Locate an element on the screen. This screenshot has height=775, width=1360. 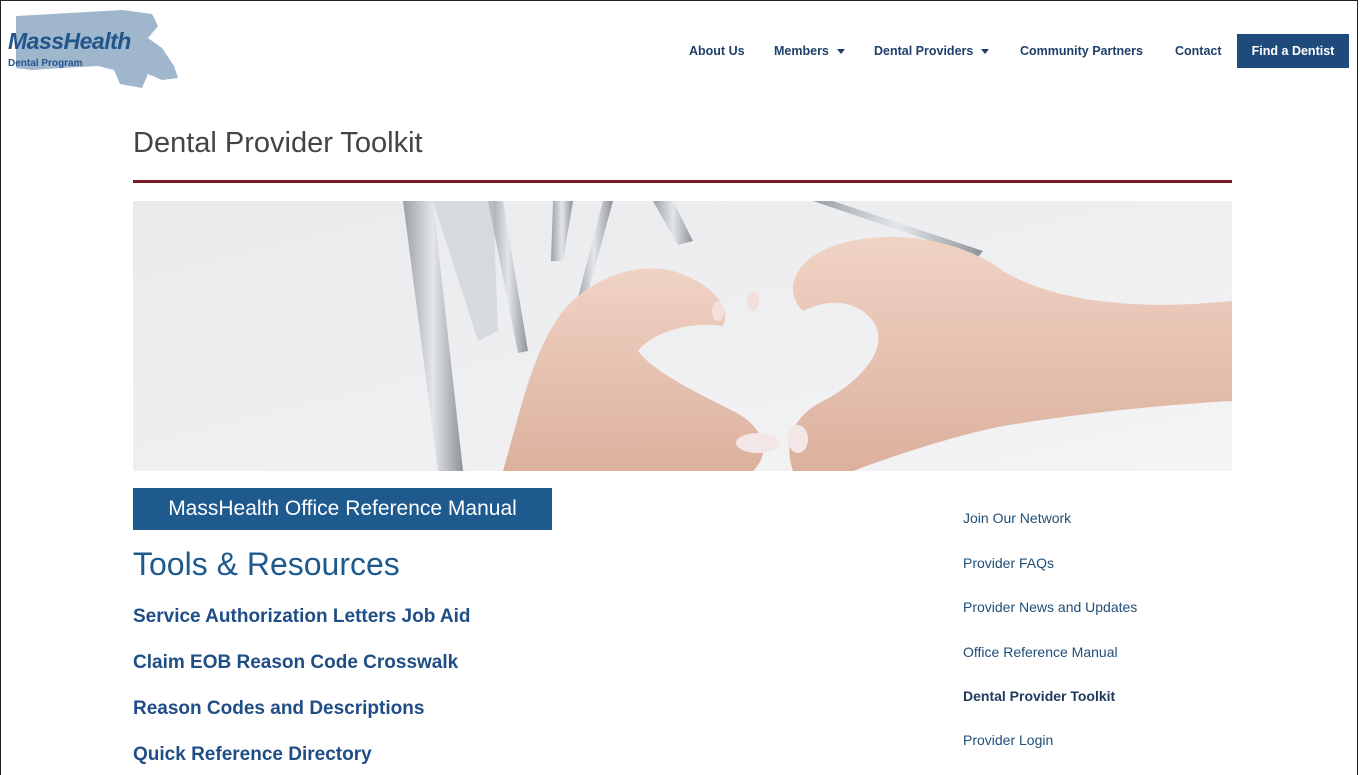
nav-members: Members is located at coordinates (809, 51).